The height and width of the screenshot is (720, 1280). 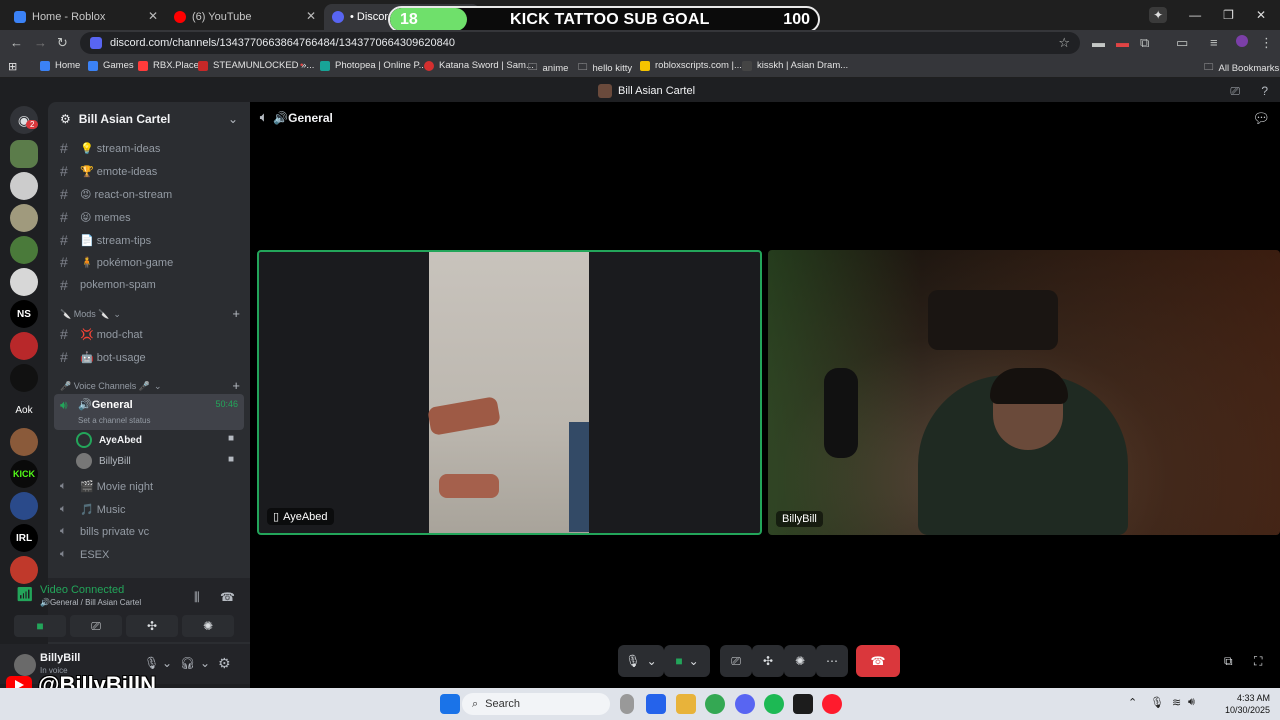 What do you see at coordinates (227, 597) in the screenshot?
I see `disconnect-icon: ☎` at bounding box center [227, 597].